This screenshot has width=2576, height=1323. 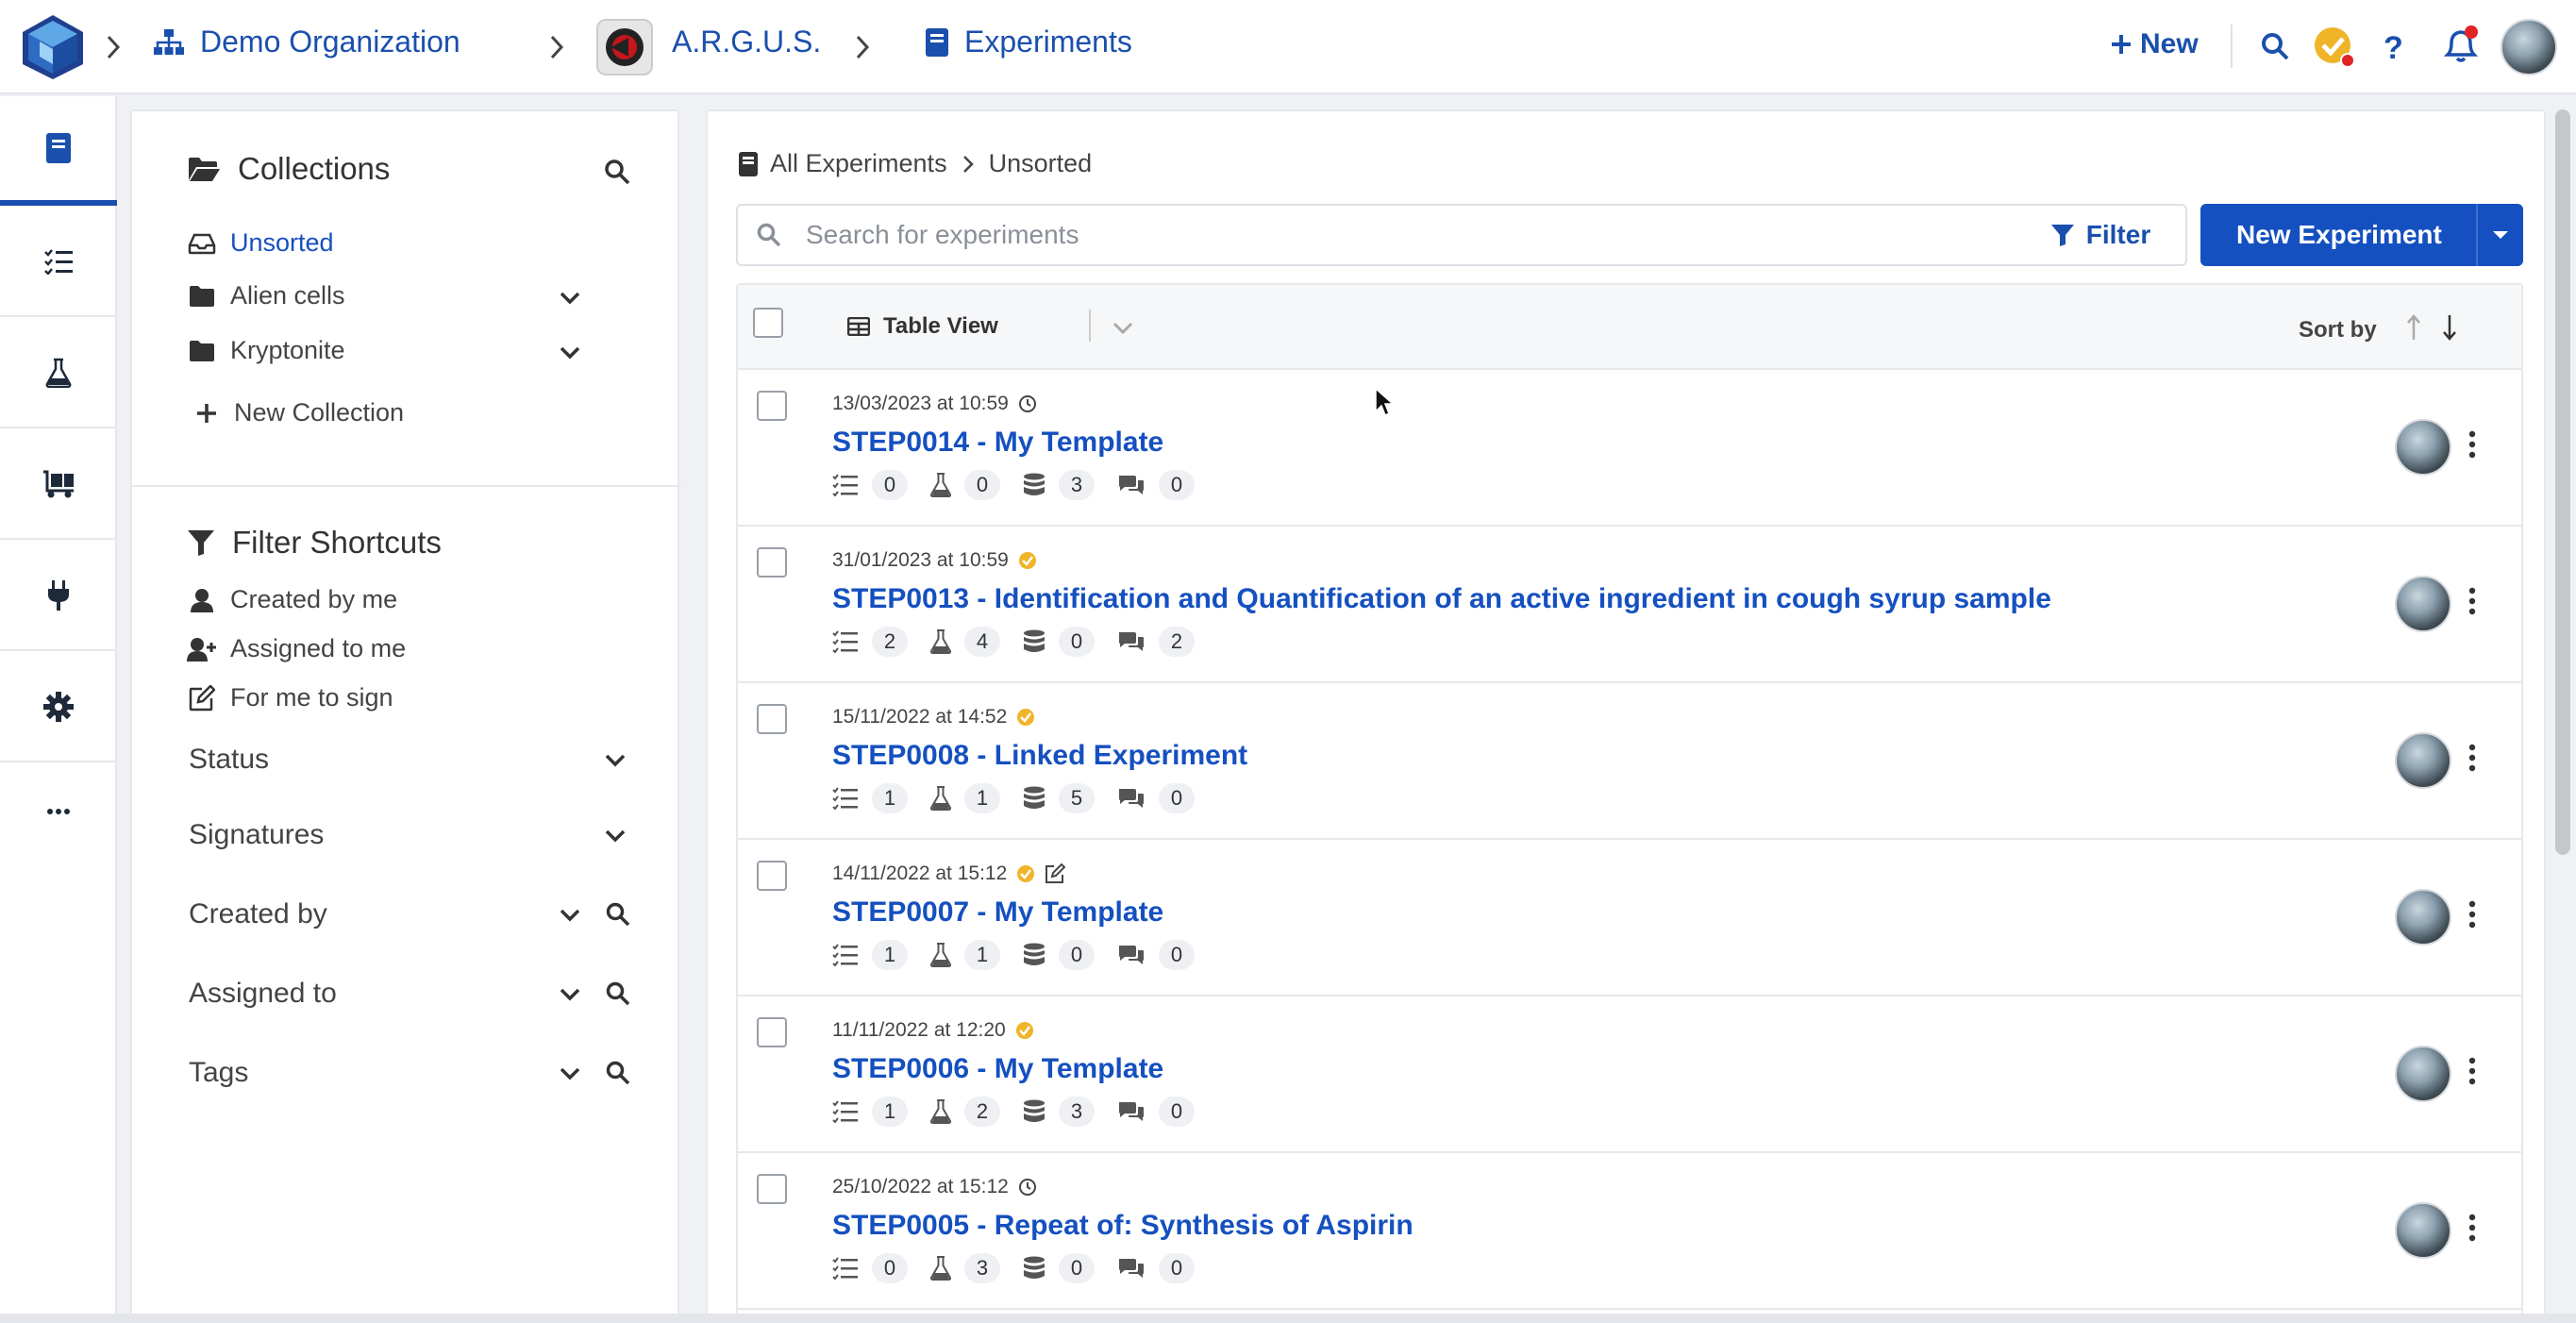 What do you see at coordinates (266, 295) in the screenshot?
I see `collection-item-alien-cells: Alien cells` at bounding box center [266, 295].